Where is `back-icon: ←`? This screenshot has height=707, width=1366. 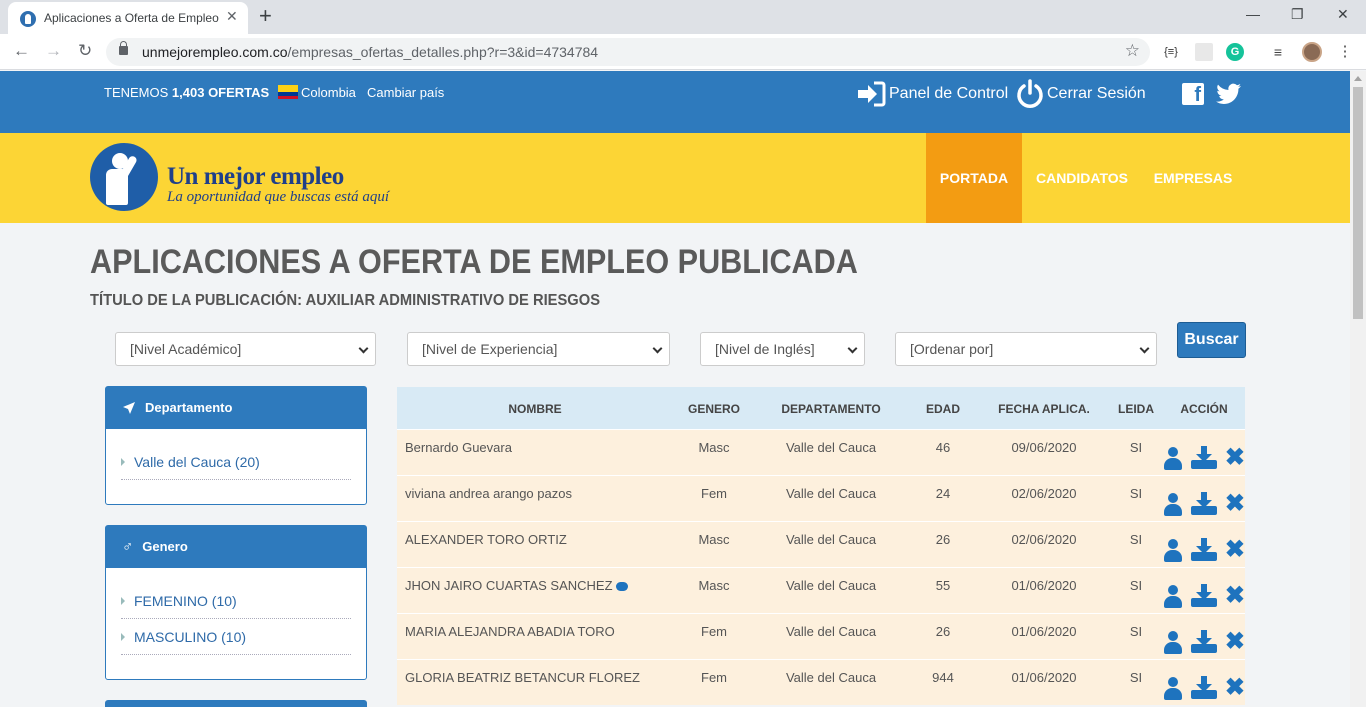 back-icon: ← is located at coordinates (21, 51).